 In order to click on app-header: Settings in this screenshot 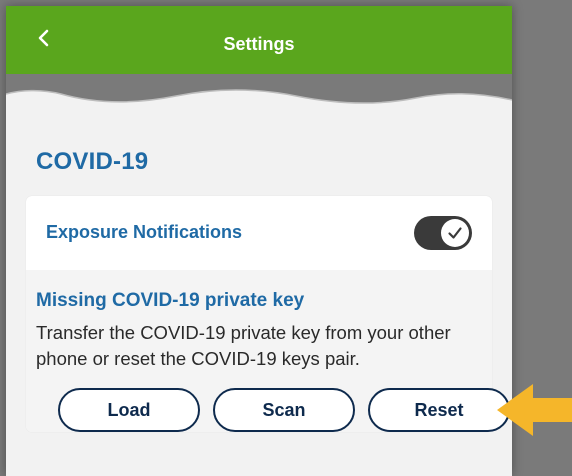, I will do `click(259, 42)`.